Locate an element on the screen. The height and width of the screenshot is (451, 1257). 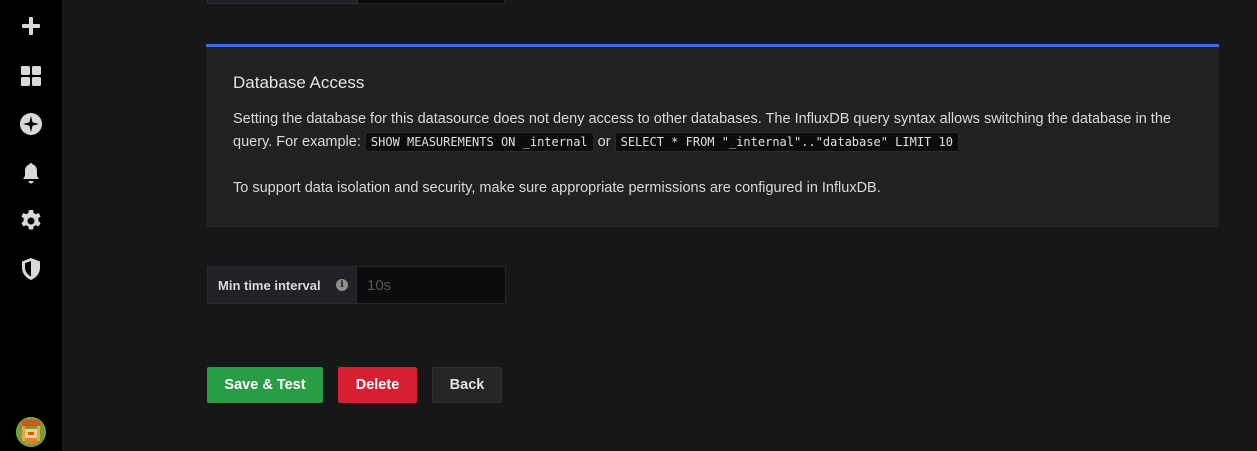
min-time-interval-label-text: Min time interval is located at coordinates (269, 285).